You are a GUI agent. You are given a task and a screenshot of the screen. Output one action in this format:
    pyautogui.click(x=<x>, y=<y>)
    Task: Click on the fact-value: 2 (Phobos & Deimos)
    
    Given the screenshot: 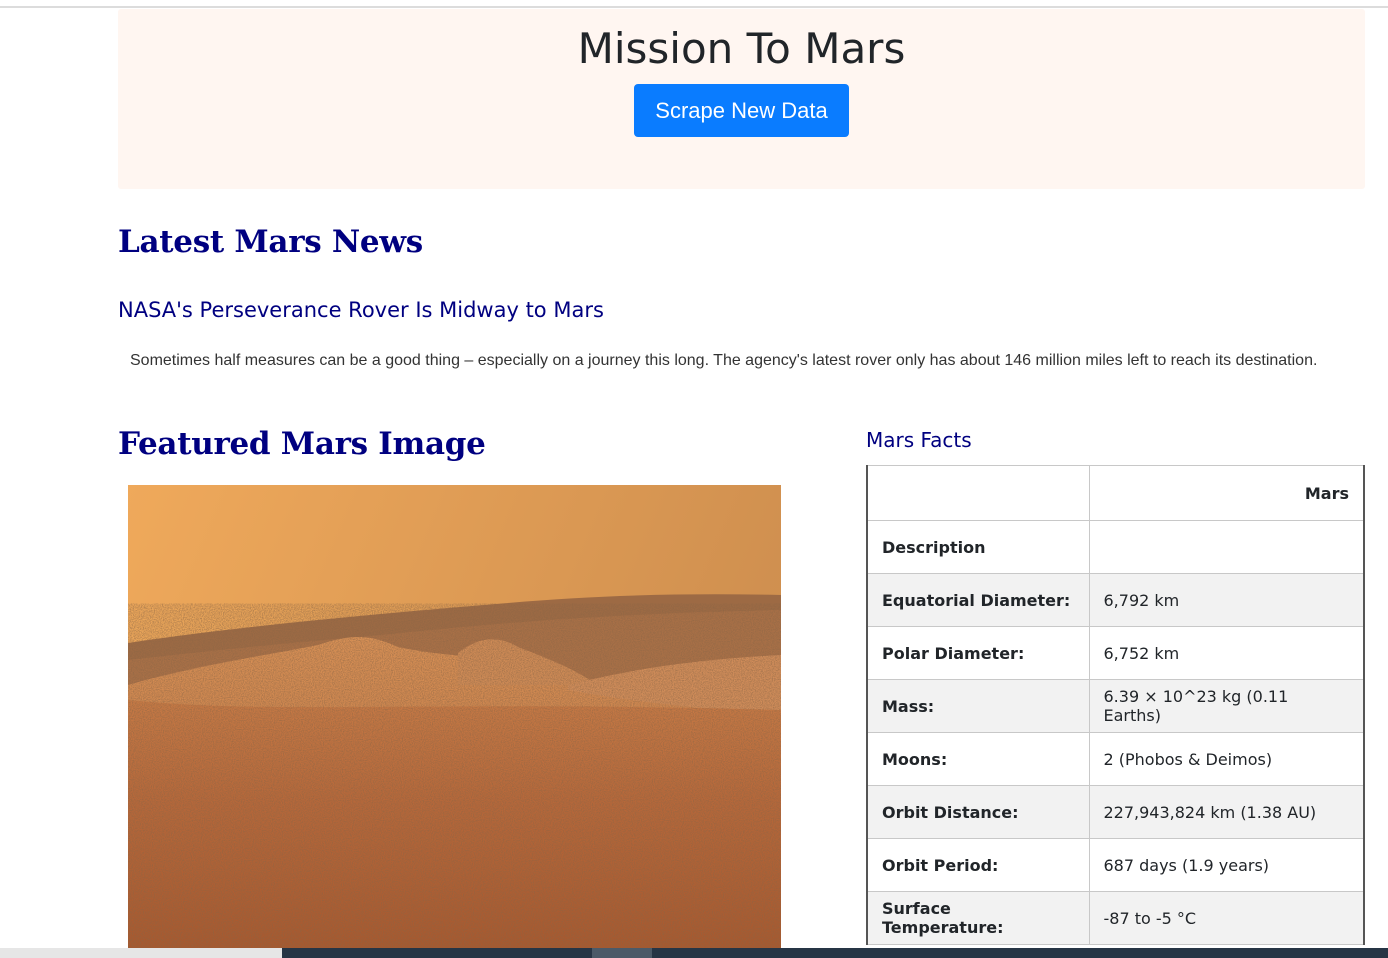 What is the action you would take?
    pyautogui.click(x=1226, y=759)
    